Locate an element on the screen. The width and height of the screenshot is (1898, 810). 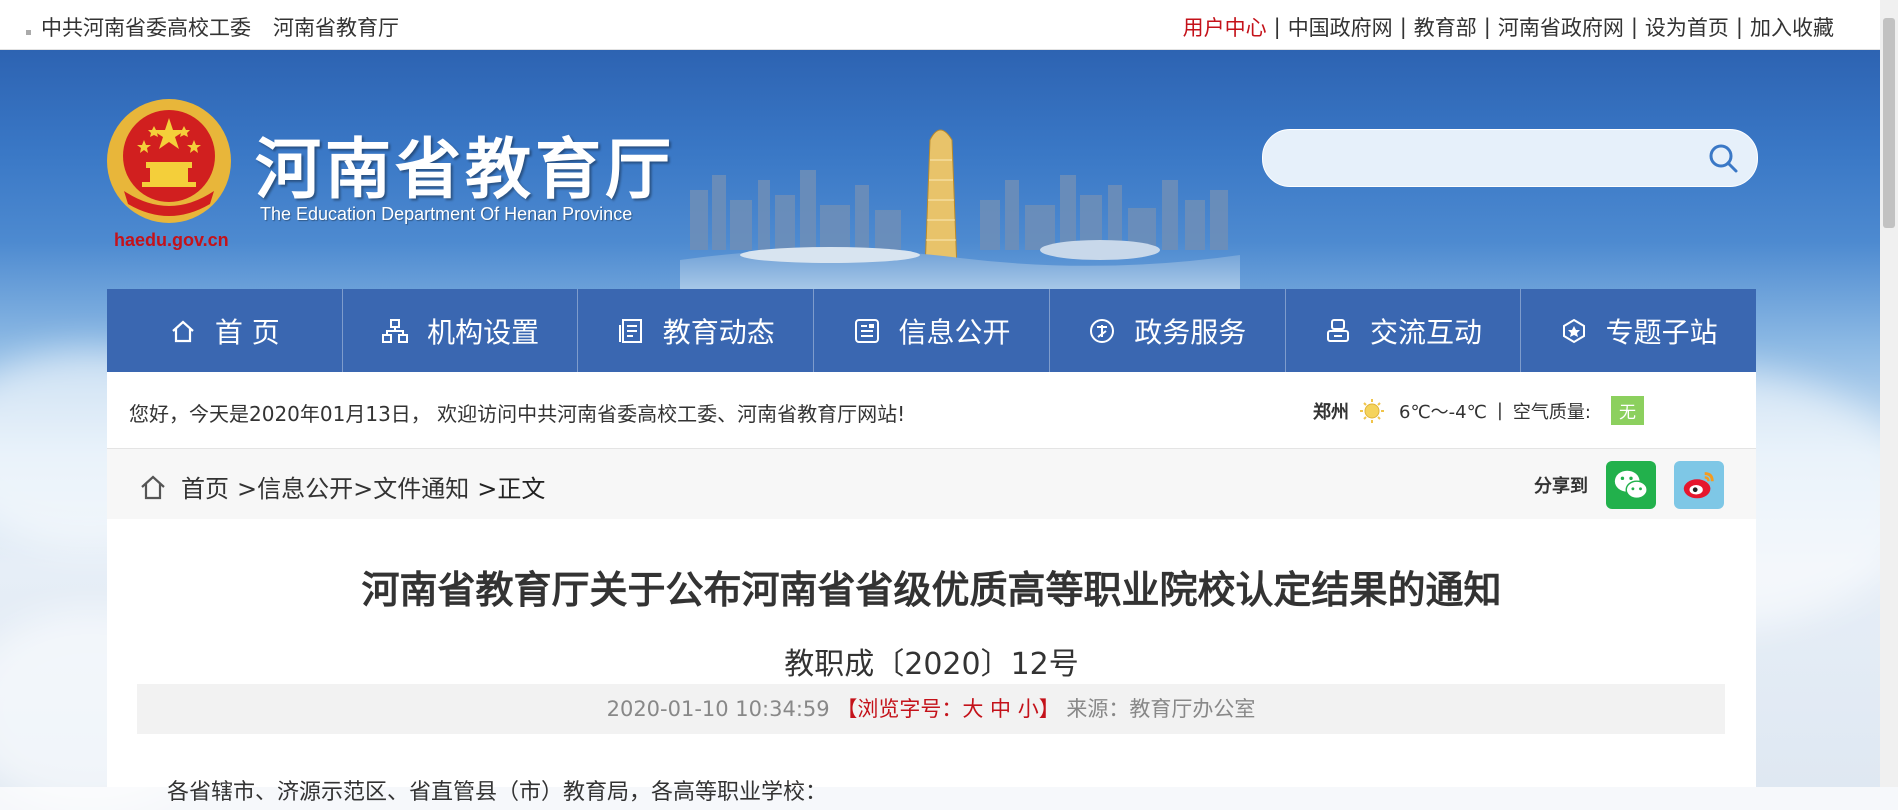
article-source: 来源：教育厅办公室 is located at coordinates (1161, 709).